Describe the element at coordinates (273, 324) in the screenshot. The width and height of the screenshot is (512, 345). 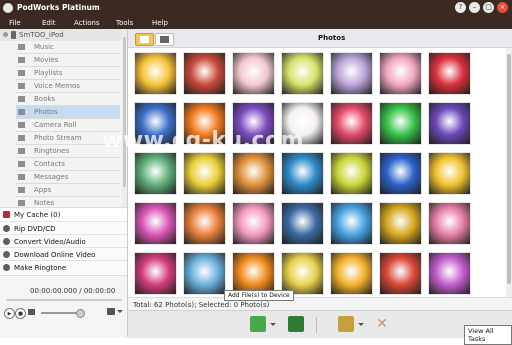
I see `export-dropdown-icon` at that location.